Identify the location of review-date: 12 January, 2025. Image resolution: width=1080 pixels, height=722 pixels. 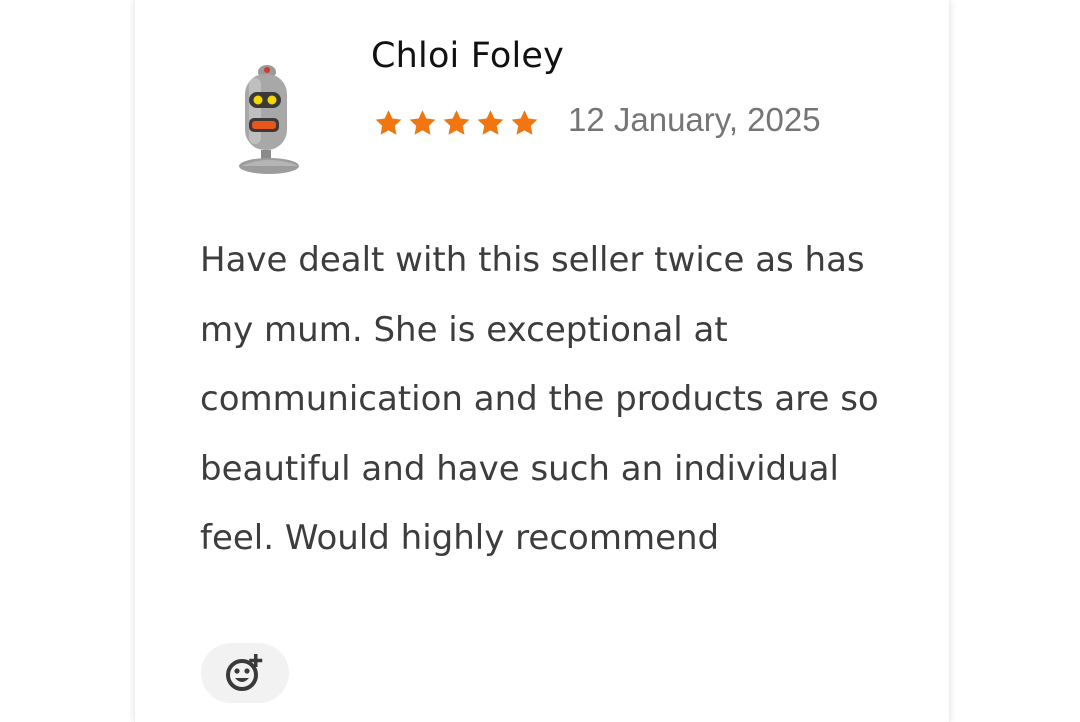
(694, 119).